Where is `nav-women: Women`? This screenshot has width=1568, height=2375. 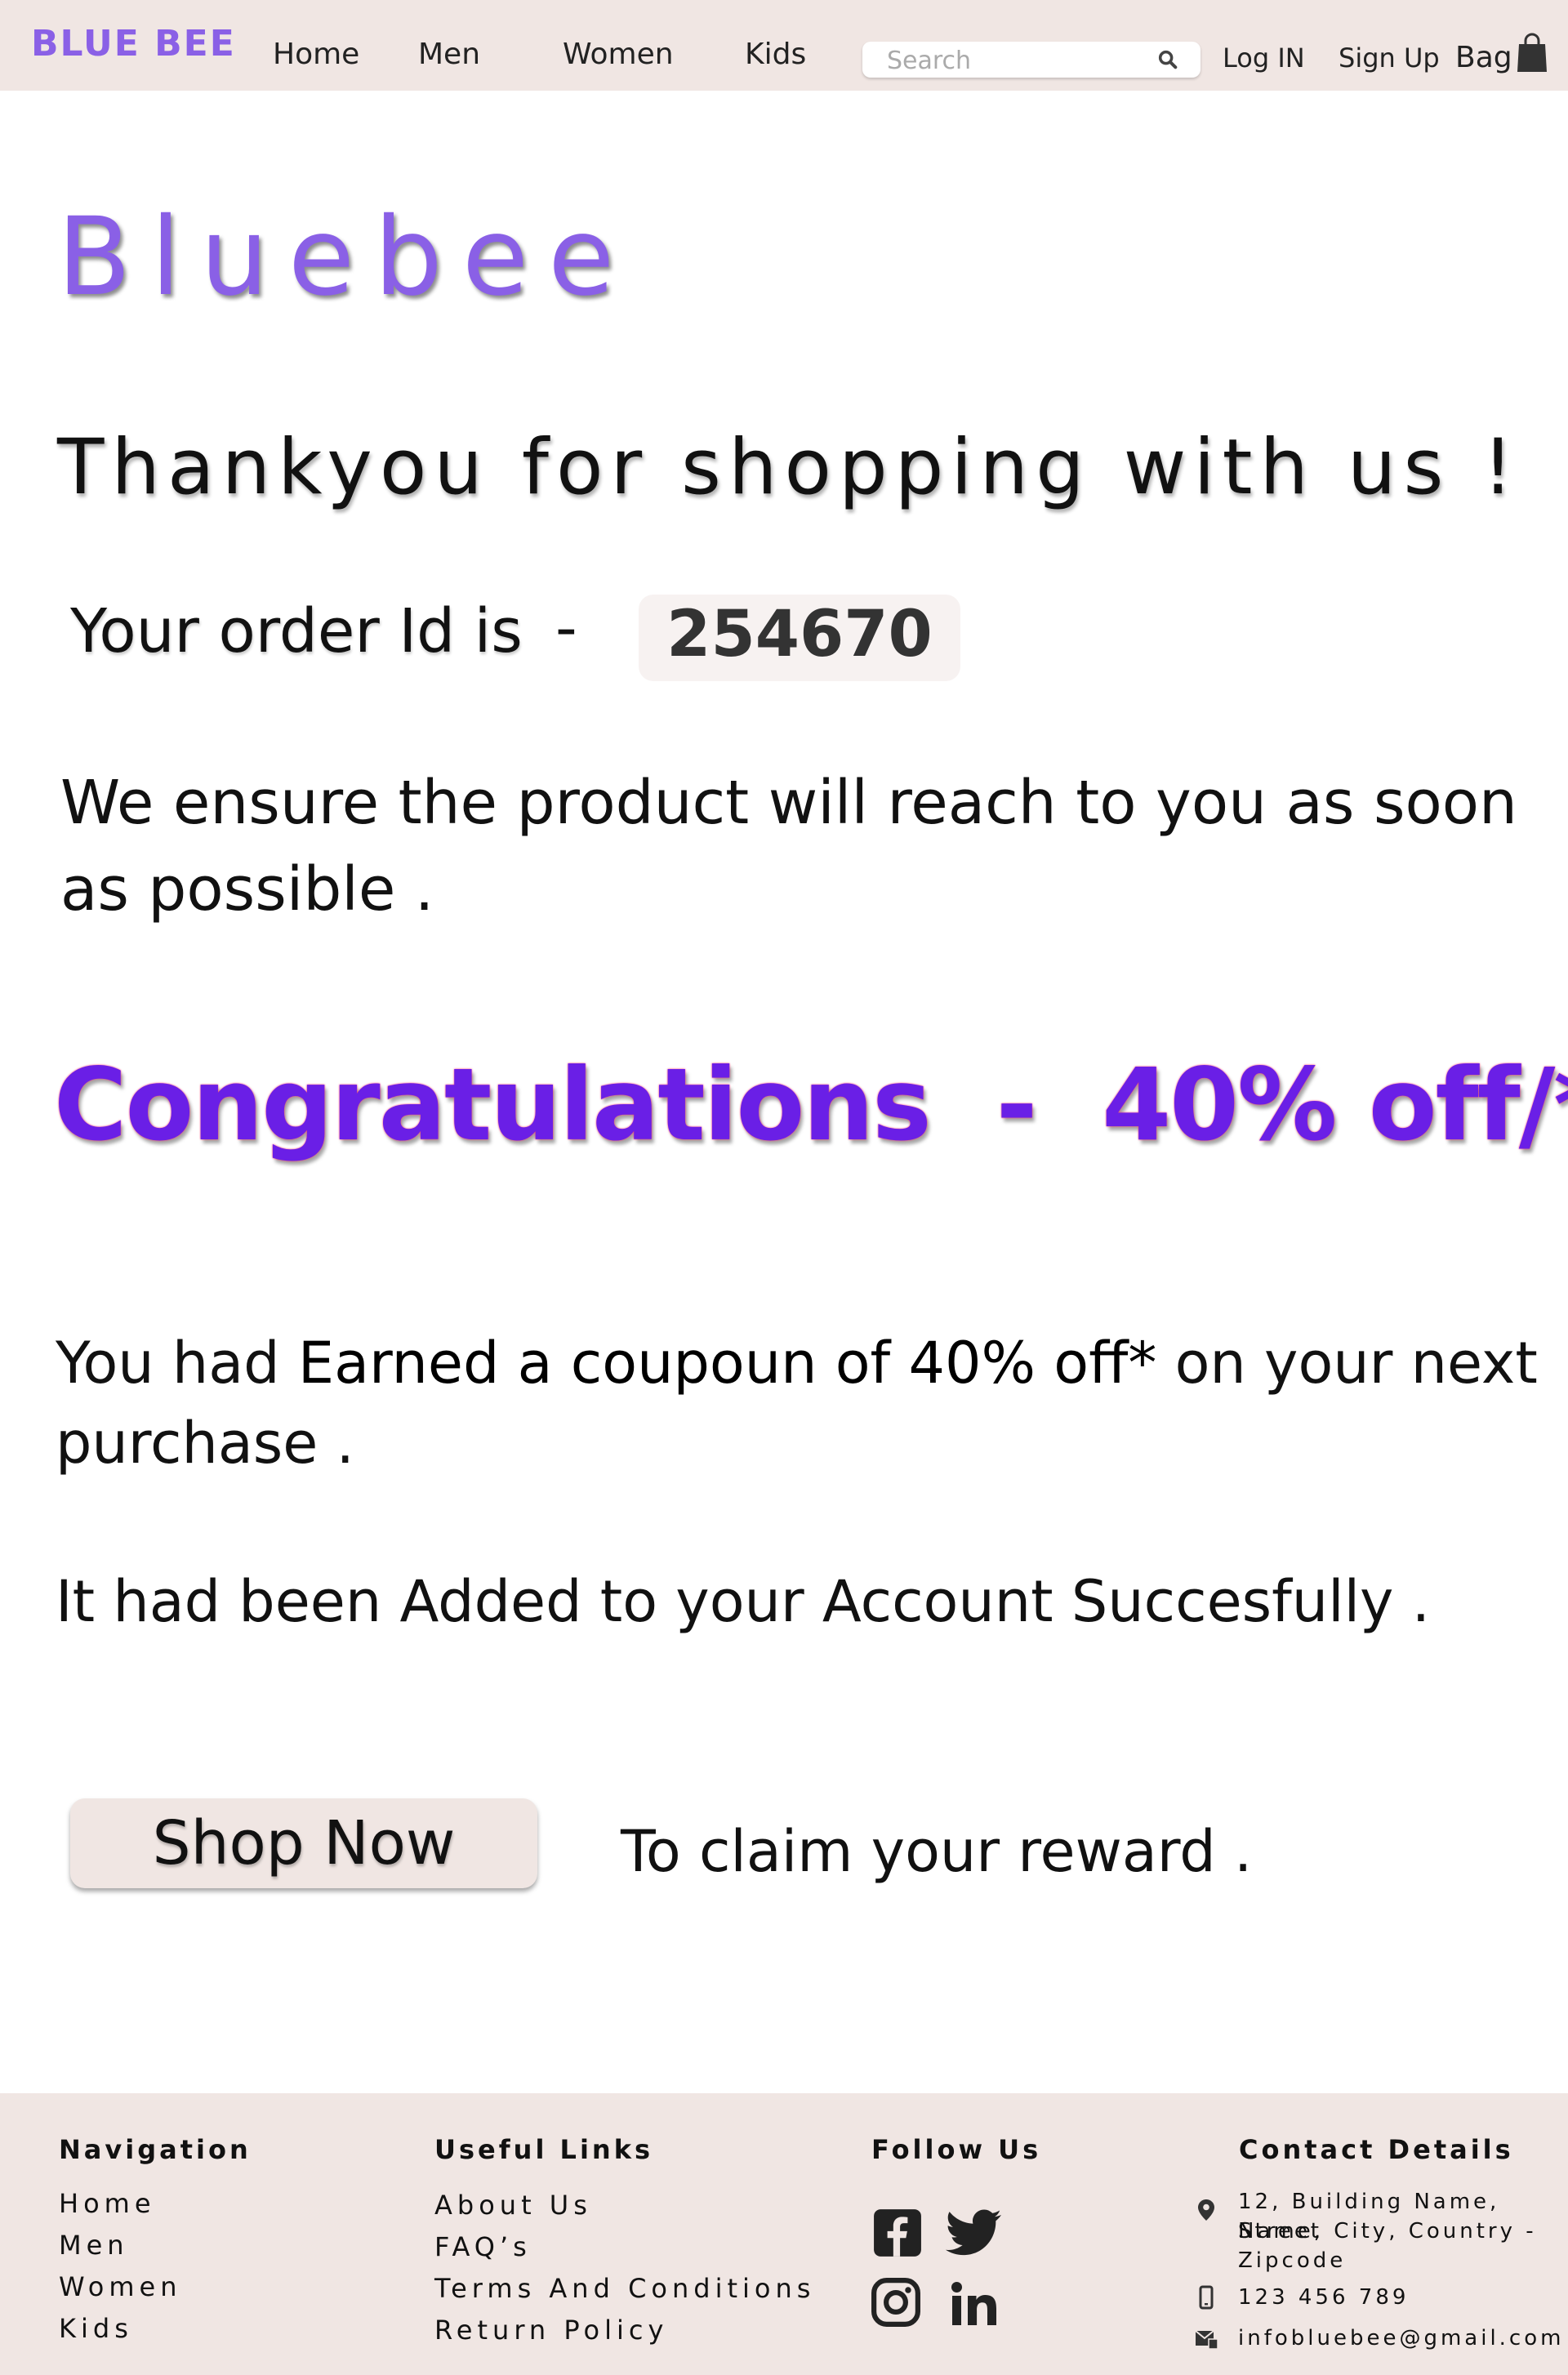 nav-women: Women is located at coordinates (618, 54).